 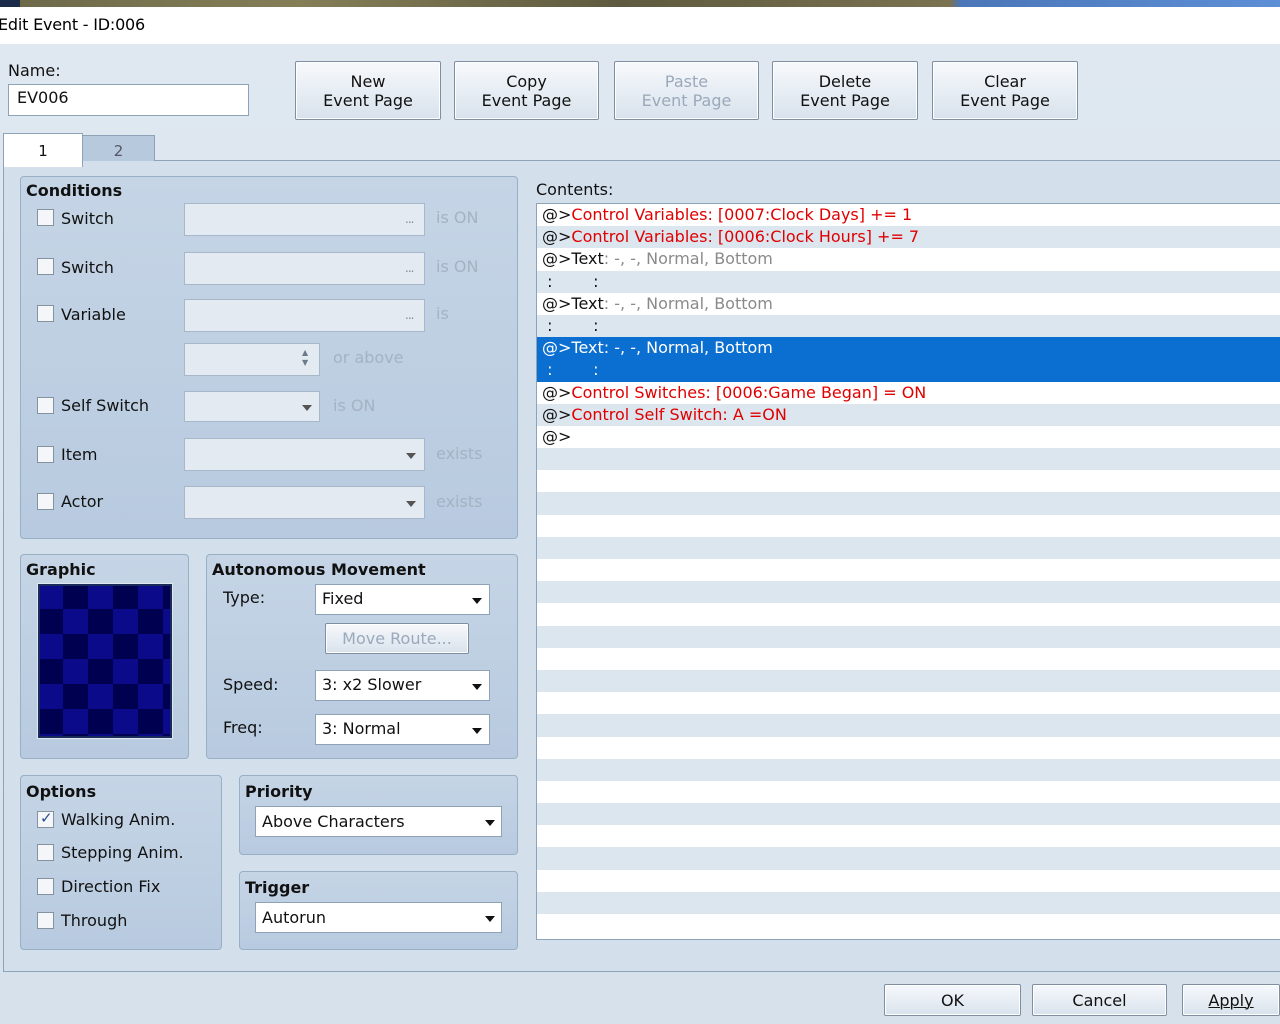 I want to click on switch2-field, so click(x=304, y=268).